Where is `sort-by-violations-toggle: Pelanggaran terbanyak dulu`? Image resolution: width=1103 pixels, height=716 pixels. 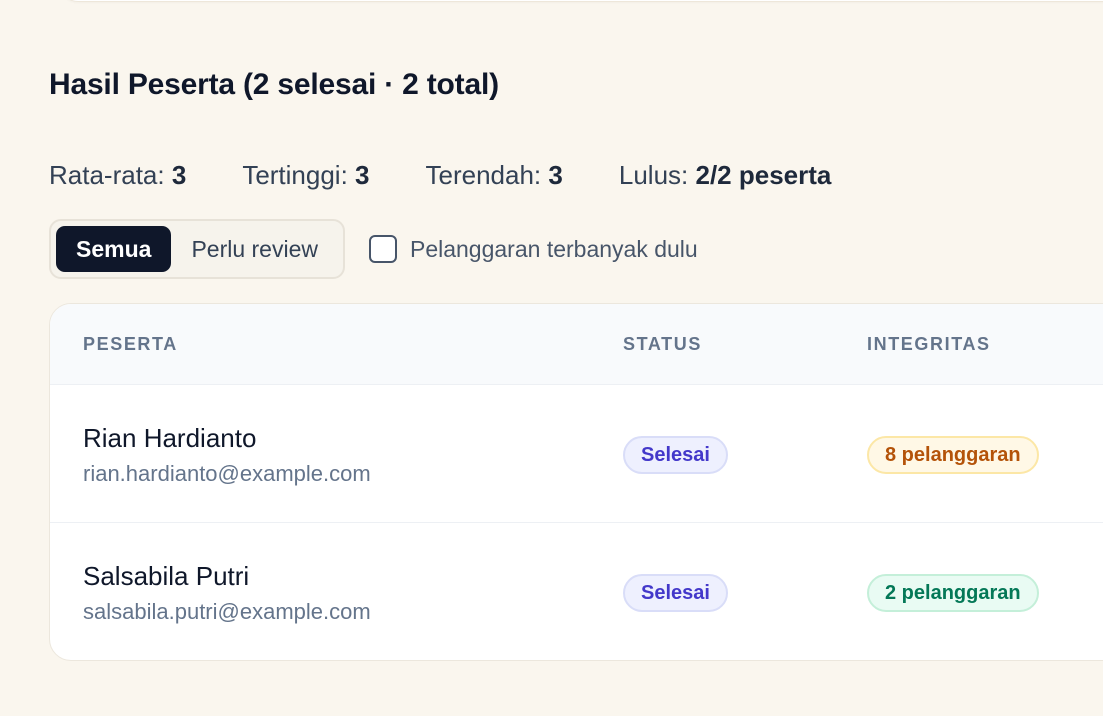
sort-by-violations-toggle: Pelanggaran terbanyak dulu is located at coordinates (533, 249).